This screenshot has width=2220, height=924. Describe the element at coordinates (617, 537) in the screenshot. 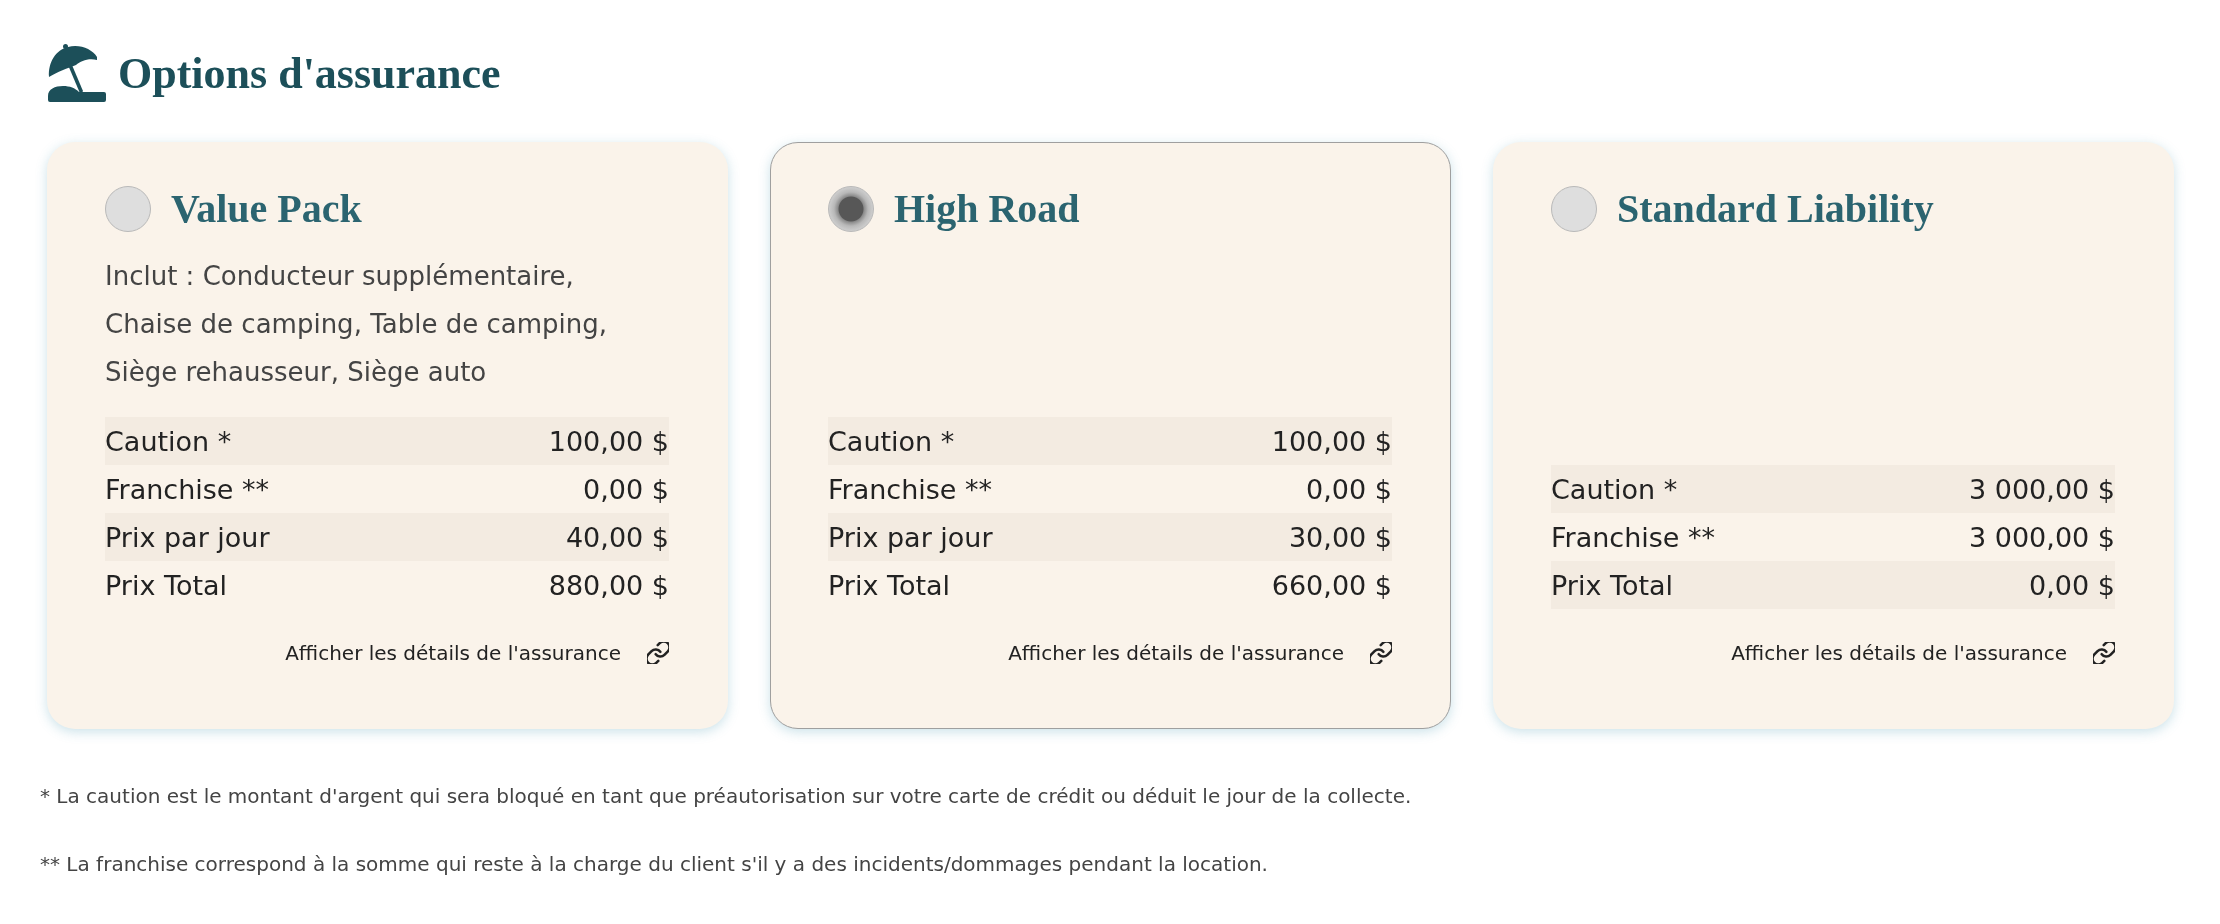

I see `row-value: 40,00 $` at that location.